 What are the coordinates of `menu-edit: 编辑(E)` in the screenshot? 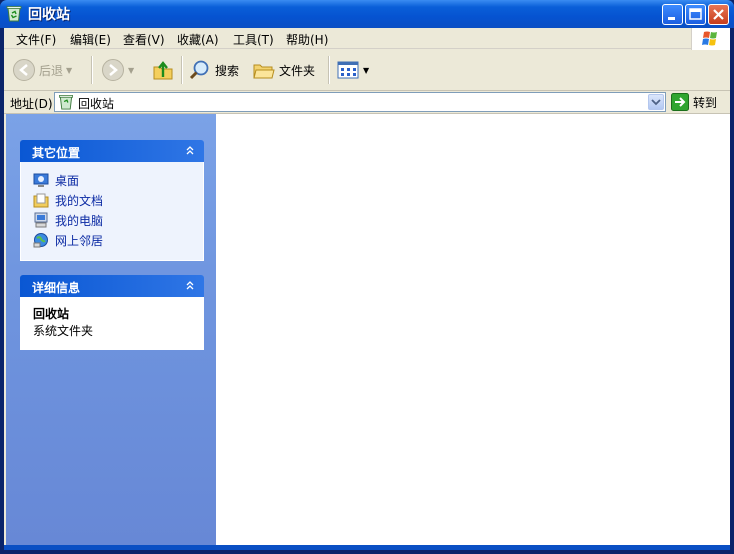 It's located at (90, 39).